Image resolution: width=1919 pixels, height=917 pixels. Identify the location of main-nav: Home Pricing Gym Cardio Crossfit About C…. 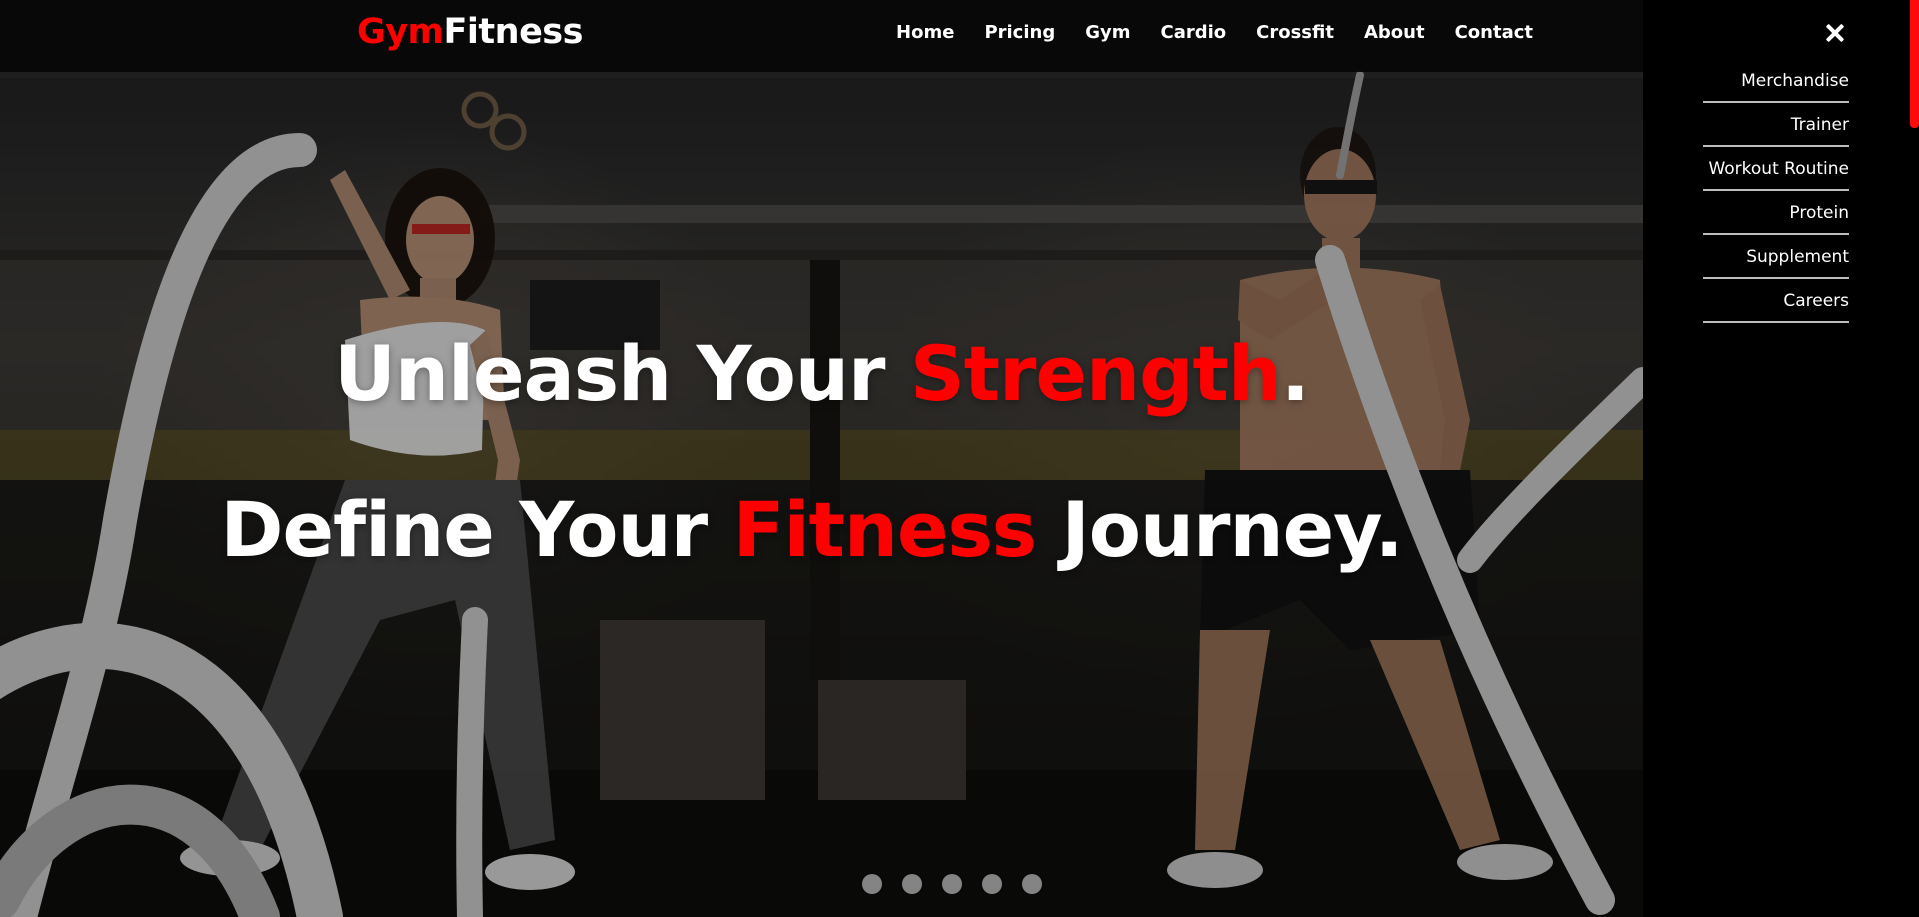
(1214, 32).